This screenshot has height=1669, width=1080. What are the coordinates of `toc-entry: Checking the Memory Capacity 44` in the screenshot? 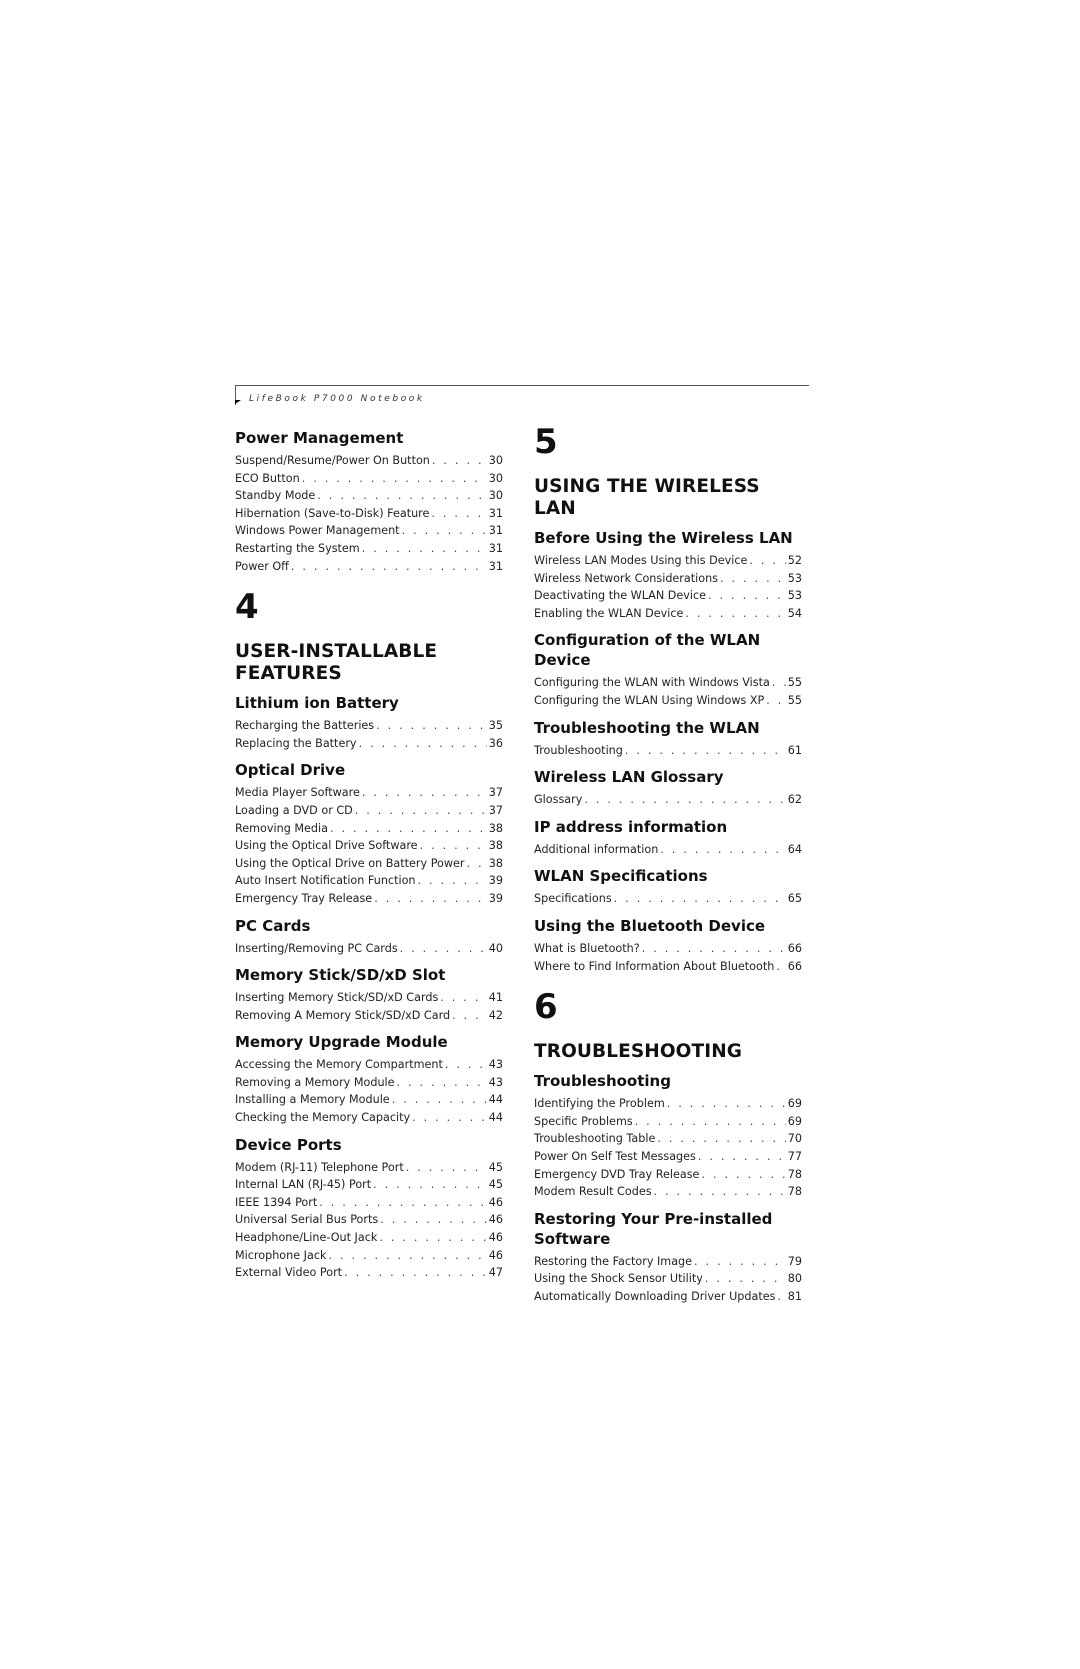 It's located at (369, 1118).